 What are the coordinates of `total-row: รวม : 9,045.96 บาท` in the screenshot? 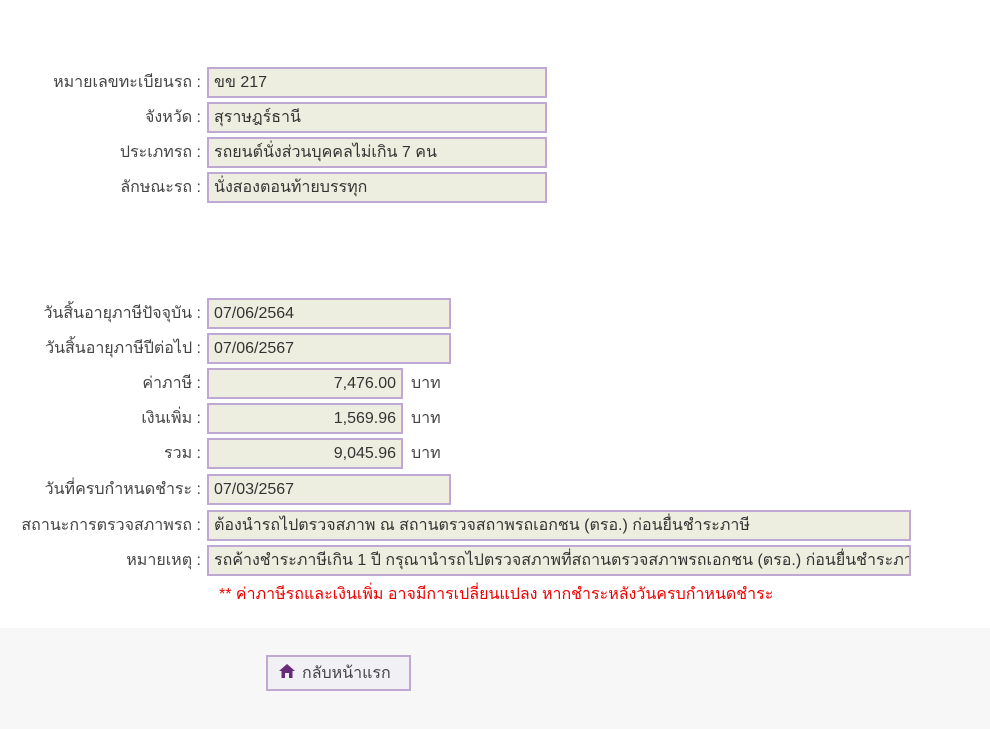 It's located at (220, 453).